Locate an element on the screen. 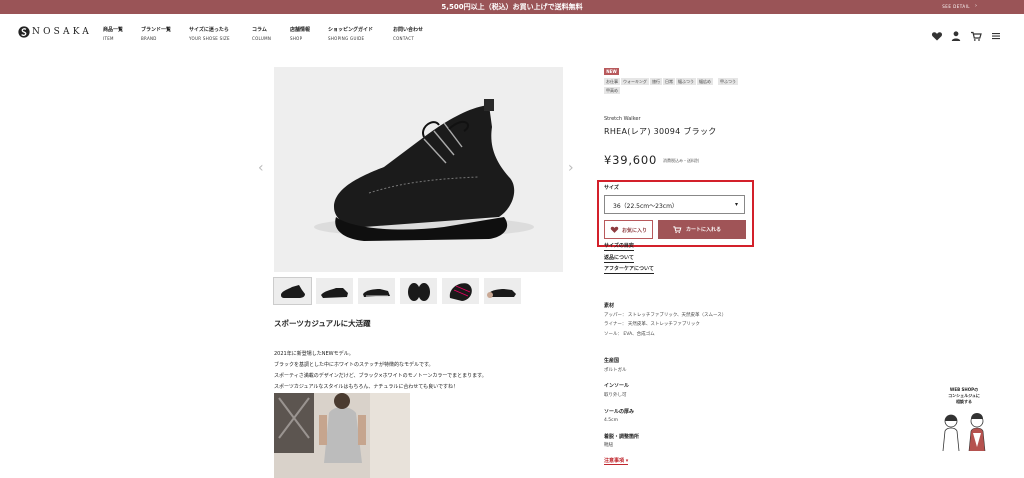  concierge-line: 相談する is located at coordinates (964, 401).